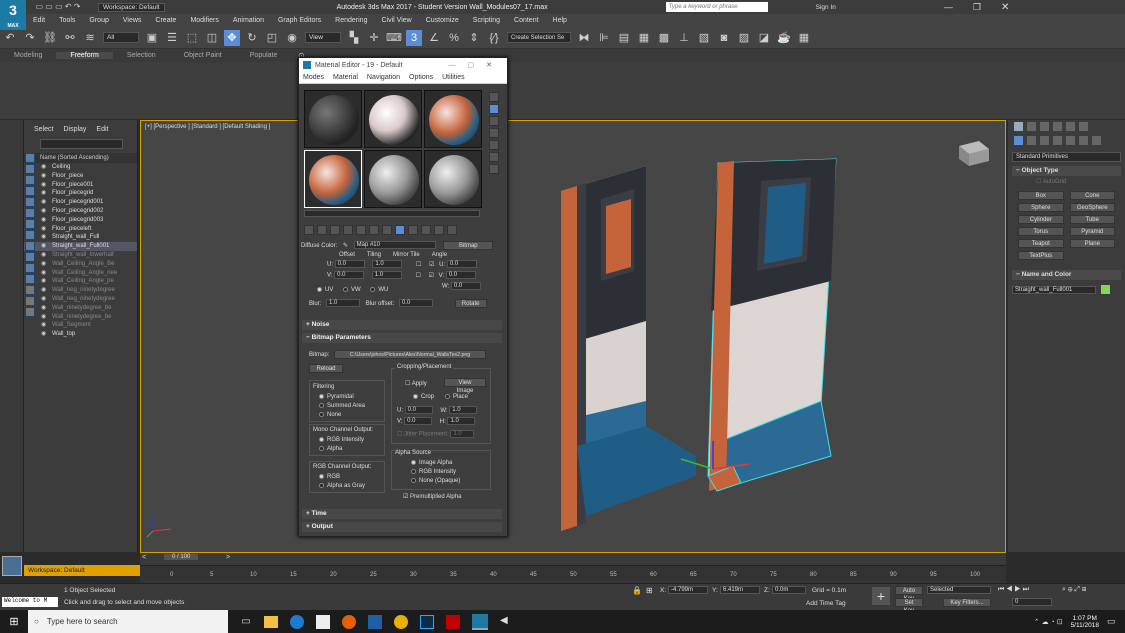 The image size is (1125, 633). What do you see at coordinates (486, 20) in the screenshot?
I see `menu-scripting: Scripting` at bounding box center [486, 20].